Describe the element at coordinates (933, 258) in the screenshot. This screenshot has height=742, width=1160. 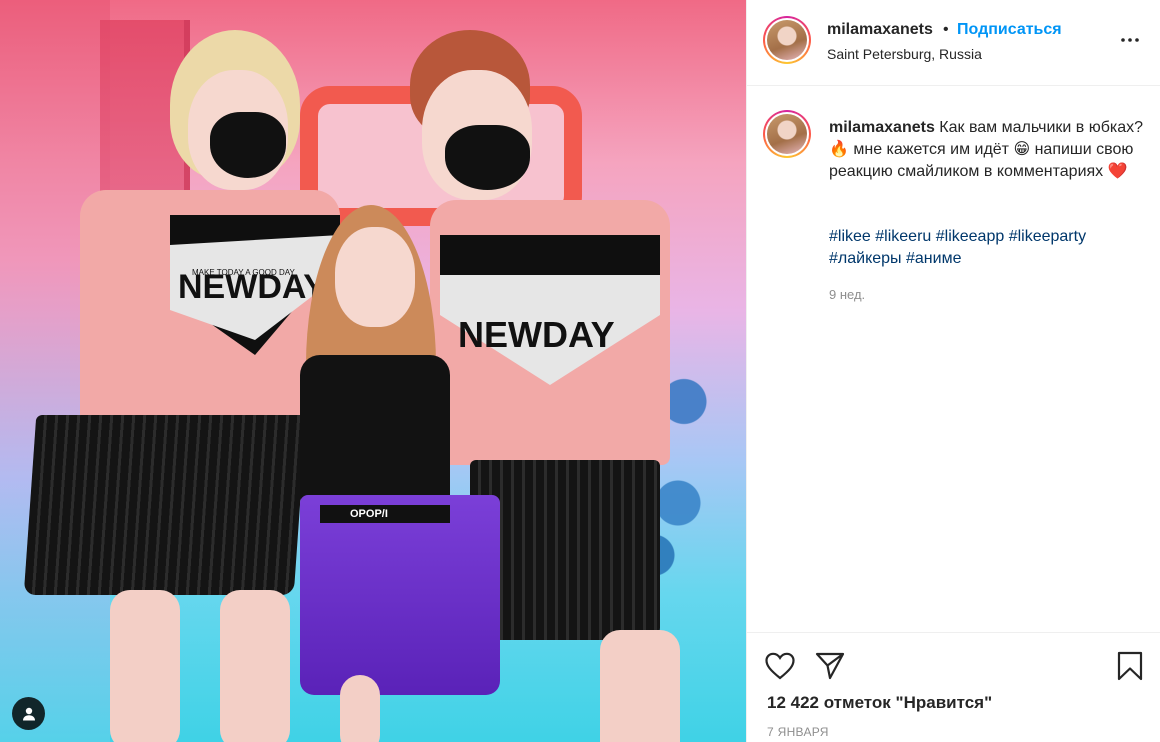
I see `hashtag-link: #аниме` at that location.